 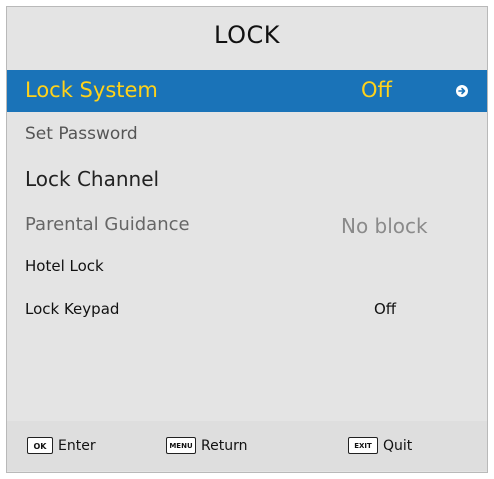 What do you see at coordinates (247, 229) in the screenshot?
I see `menu-item-parental-guidance: Parental Guidance No block` at bounding box center [247, 229].